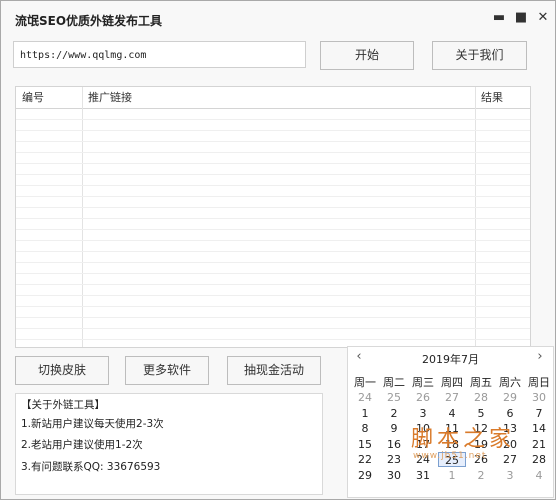 This screenshot has width=556, height=500. I want to click on weekday-label: 周五, so click(481, 382).